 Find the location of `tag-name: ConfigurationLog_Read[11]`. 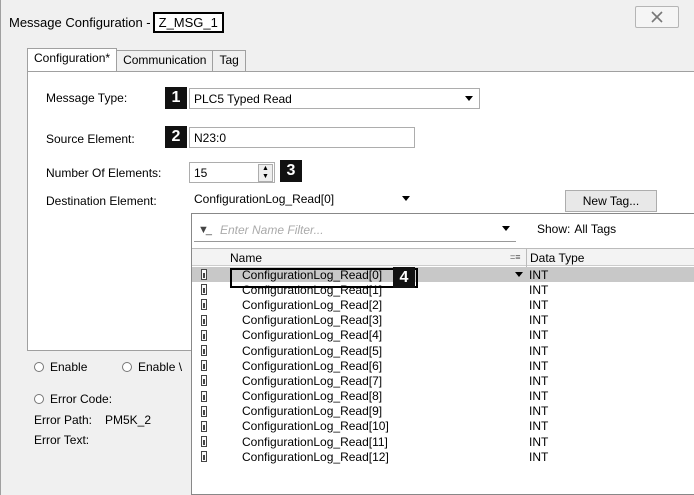

tag-name: ConfigurationLog_Read[11] is located at coordinates (315, 441).